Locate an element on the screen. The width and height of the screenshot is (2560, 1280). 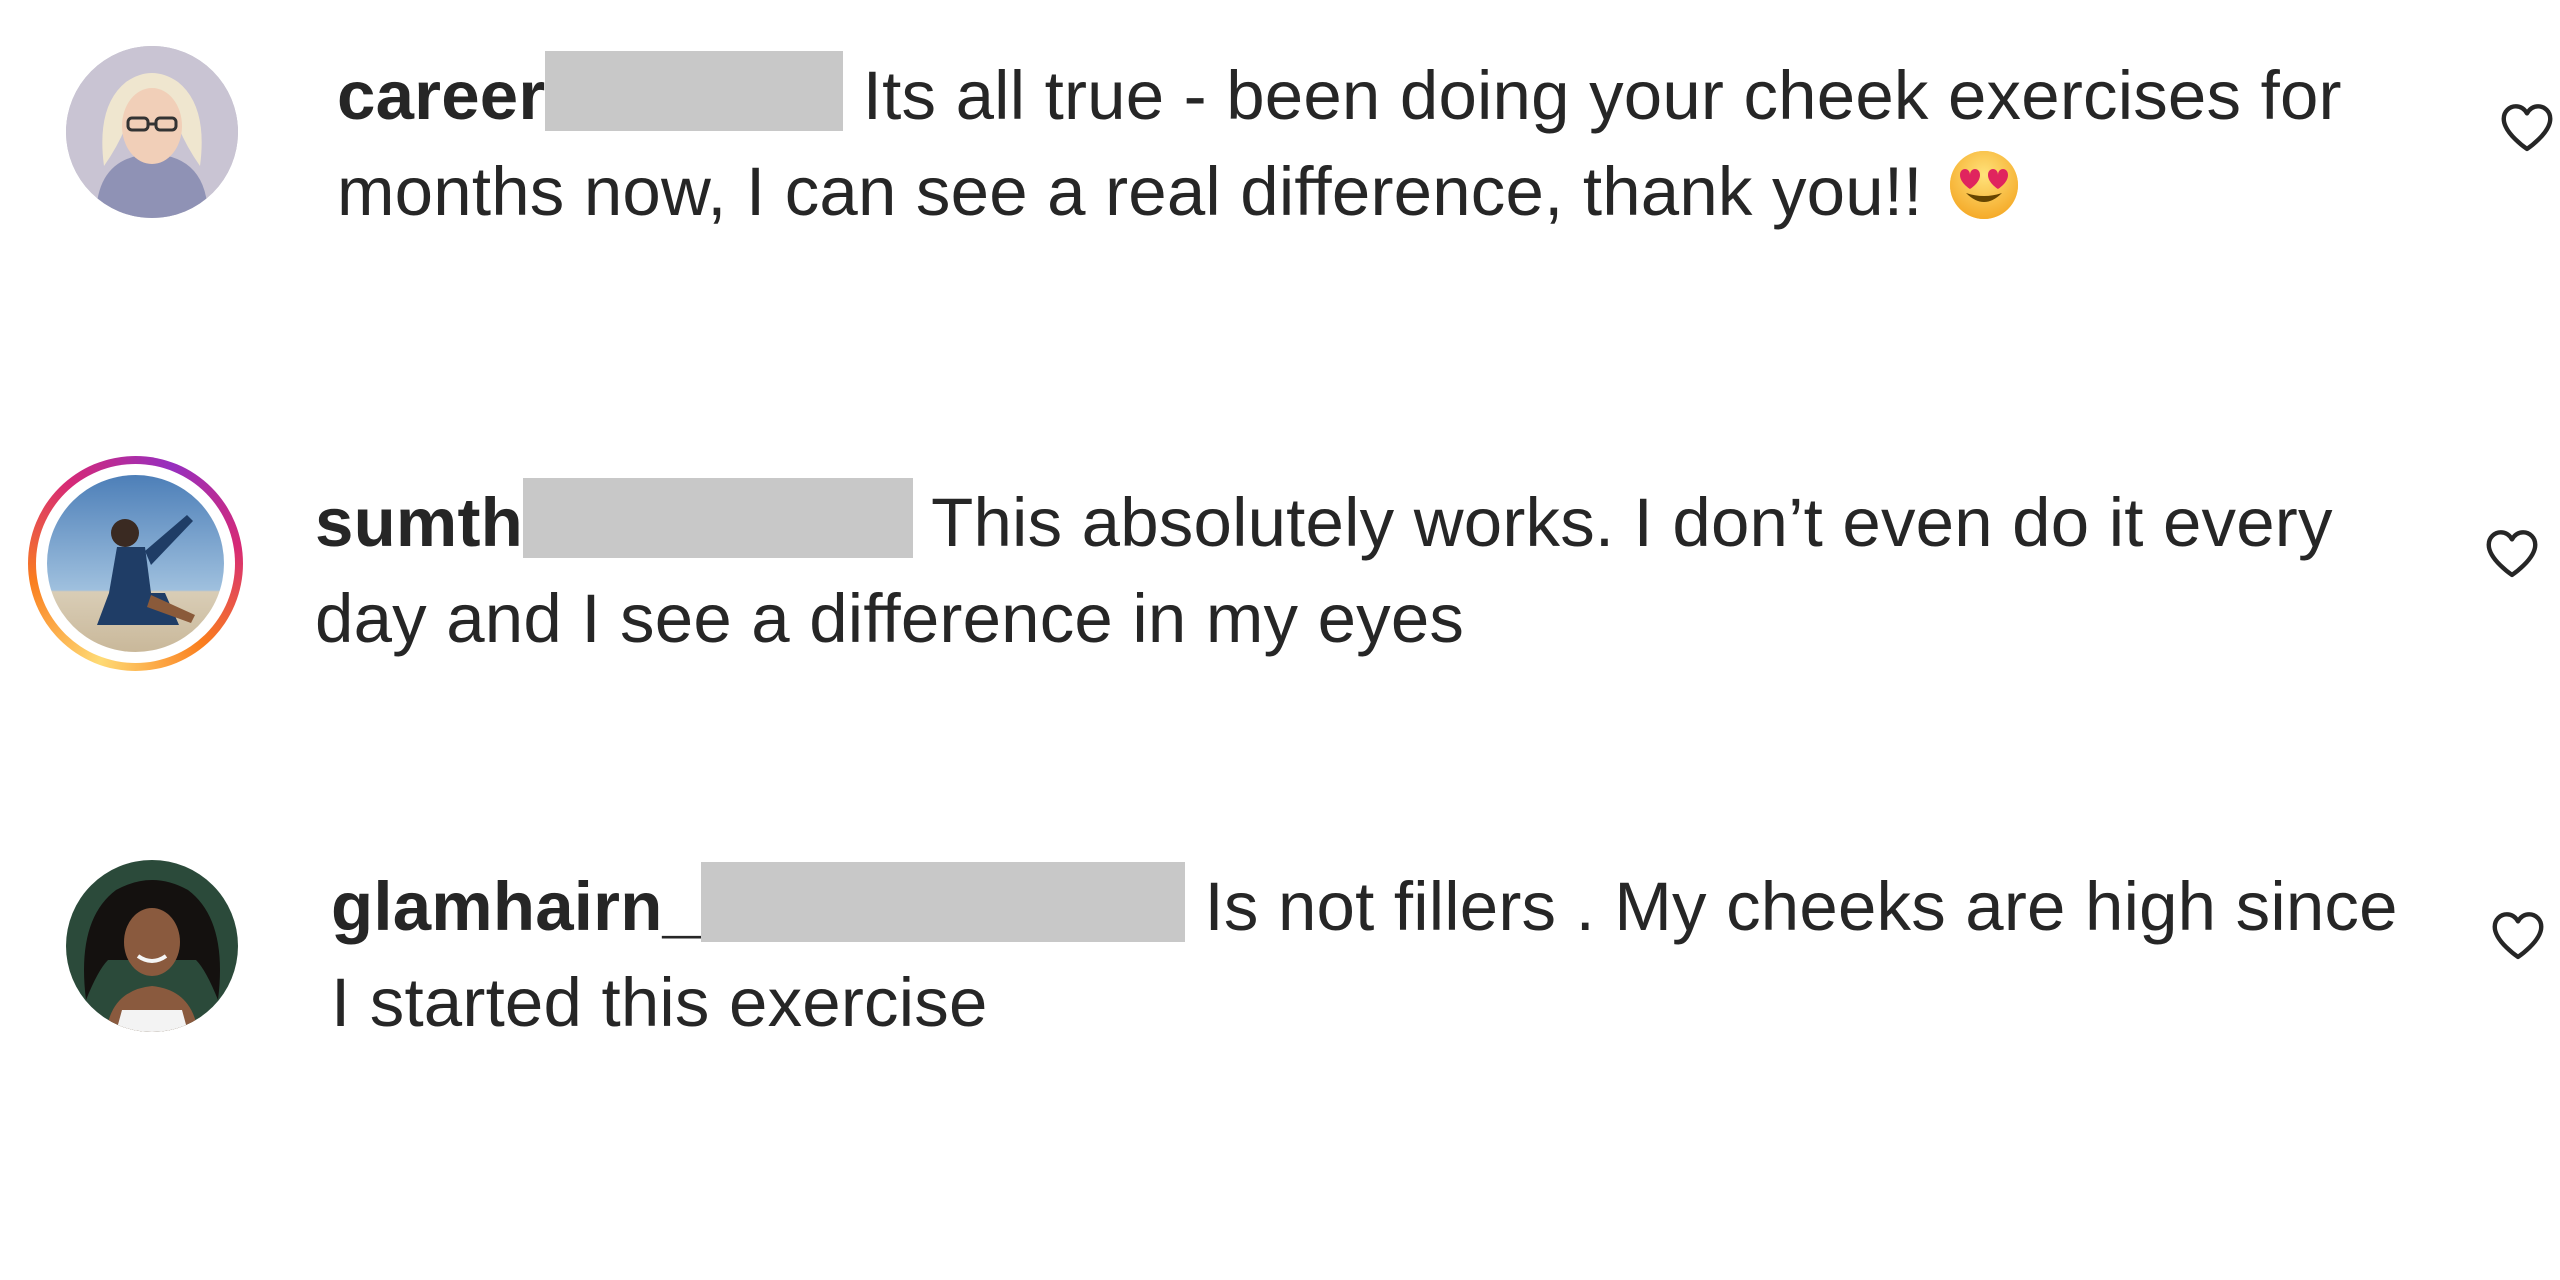
story-ring is located at coordinates (135, 563).